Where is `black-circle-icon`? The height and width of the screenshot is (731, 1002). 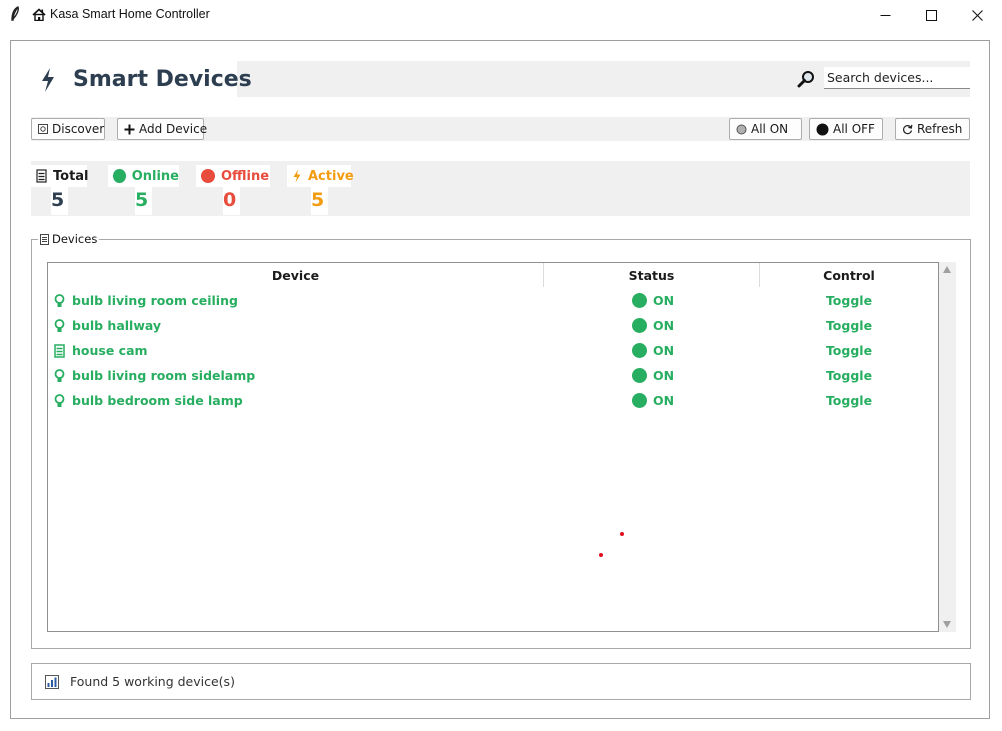 black-circle-icon is located at coordinates (822, 129).